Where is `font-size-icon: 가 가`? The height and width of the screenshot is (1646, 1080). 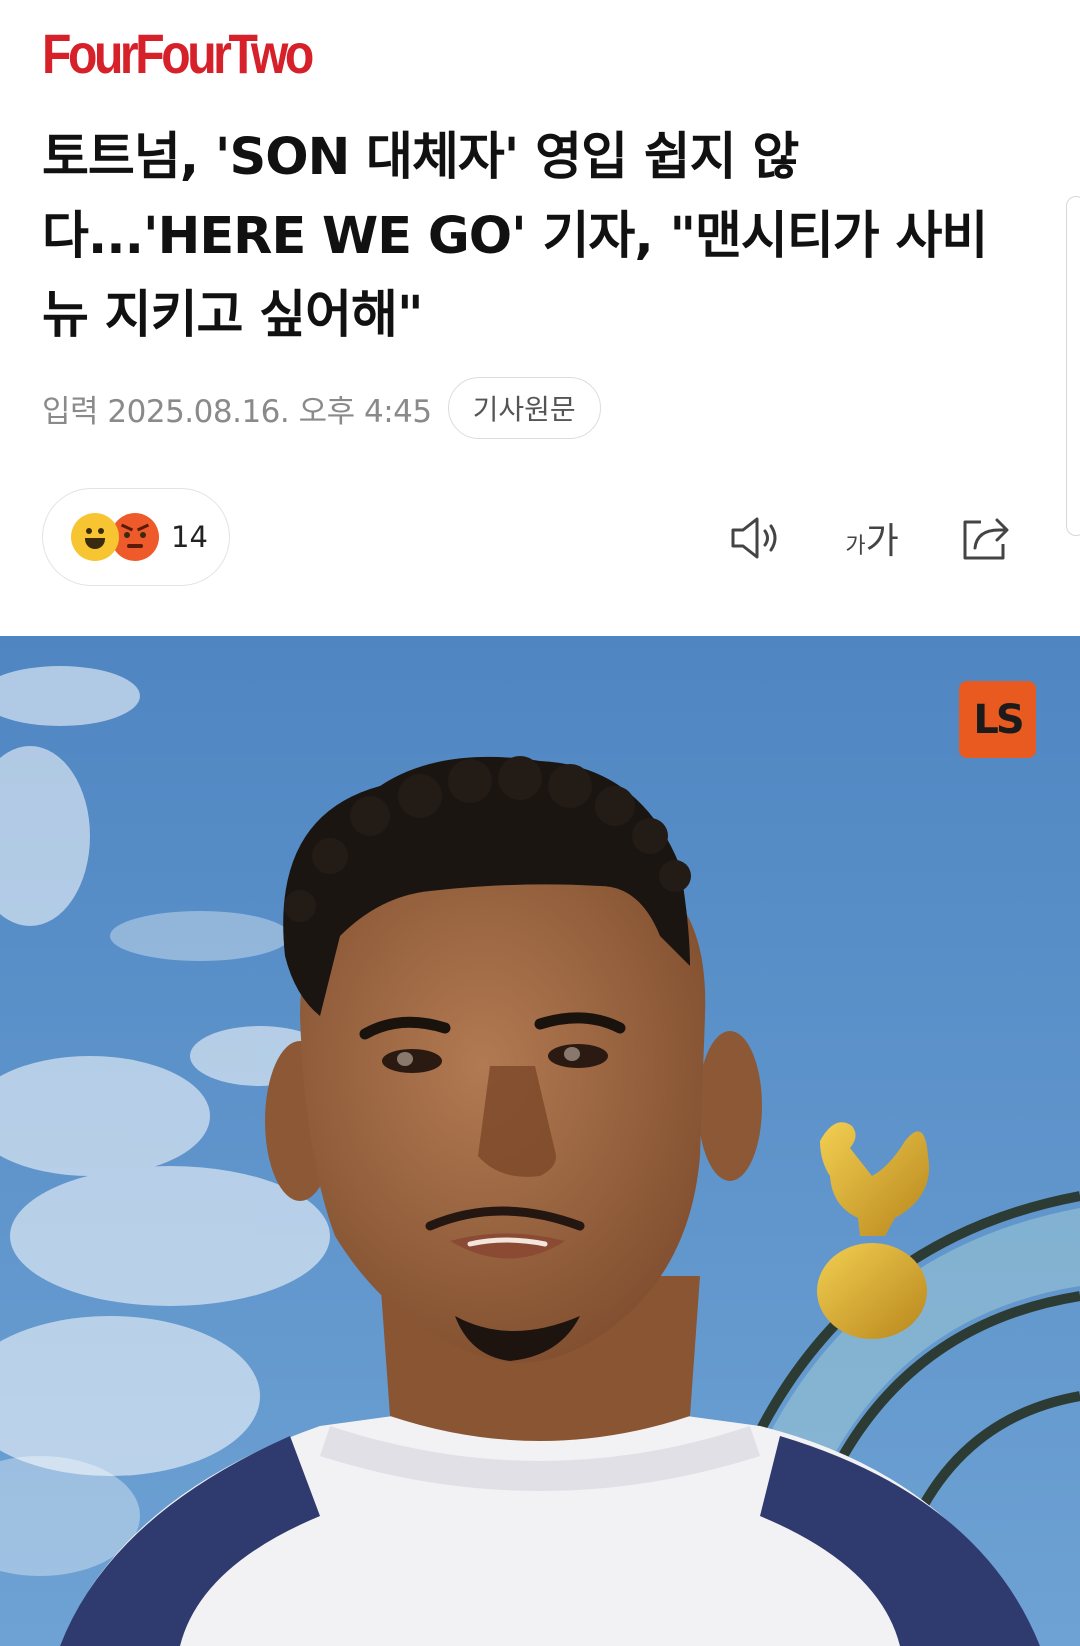 font-size-icon: 가 가 is located at coordinates (871, 538).